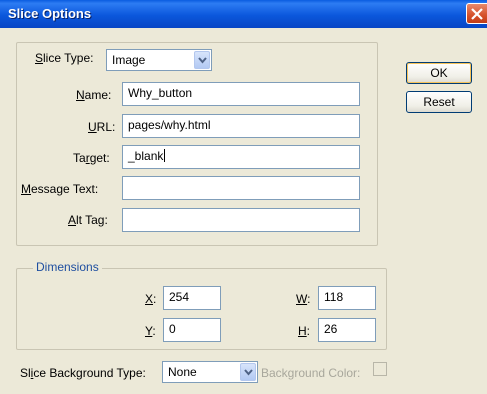 The image size is (487, 394). What do you see at coordinates (311, 373) in the screenshot?
I see `background-color-label: Background Color:` at bounding box center [311, 373].